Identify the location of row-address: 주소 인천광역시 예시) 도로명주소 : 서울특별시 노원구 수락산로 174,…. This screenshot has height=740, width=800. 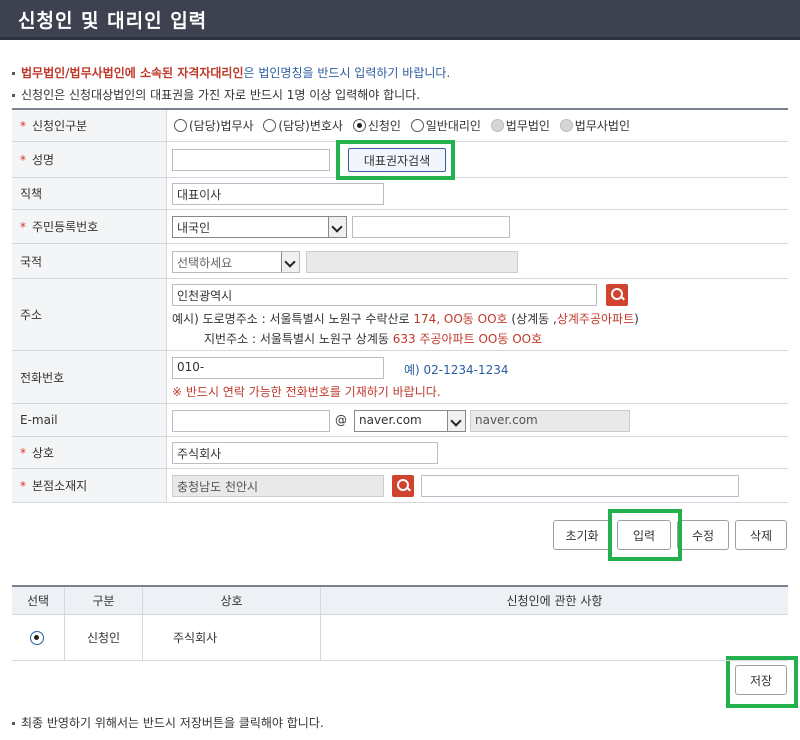
(400, 315).